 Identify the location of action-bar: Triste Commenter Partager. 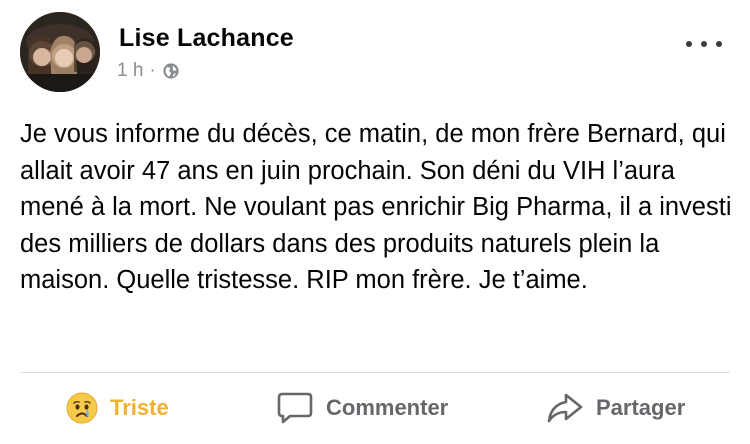
(375, 408).